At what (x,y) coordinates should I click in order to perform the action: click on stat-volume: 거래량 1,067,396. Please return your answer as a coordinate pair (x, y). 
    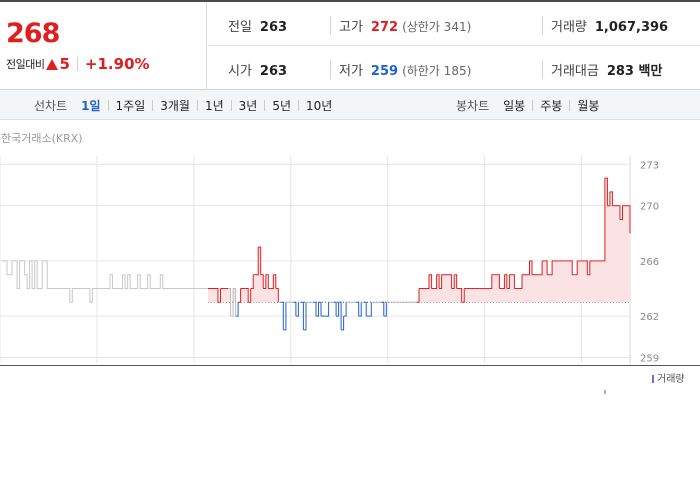
    Looking at the image, I should click on (605, 25).